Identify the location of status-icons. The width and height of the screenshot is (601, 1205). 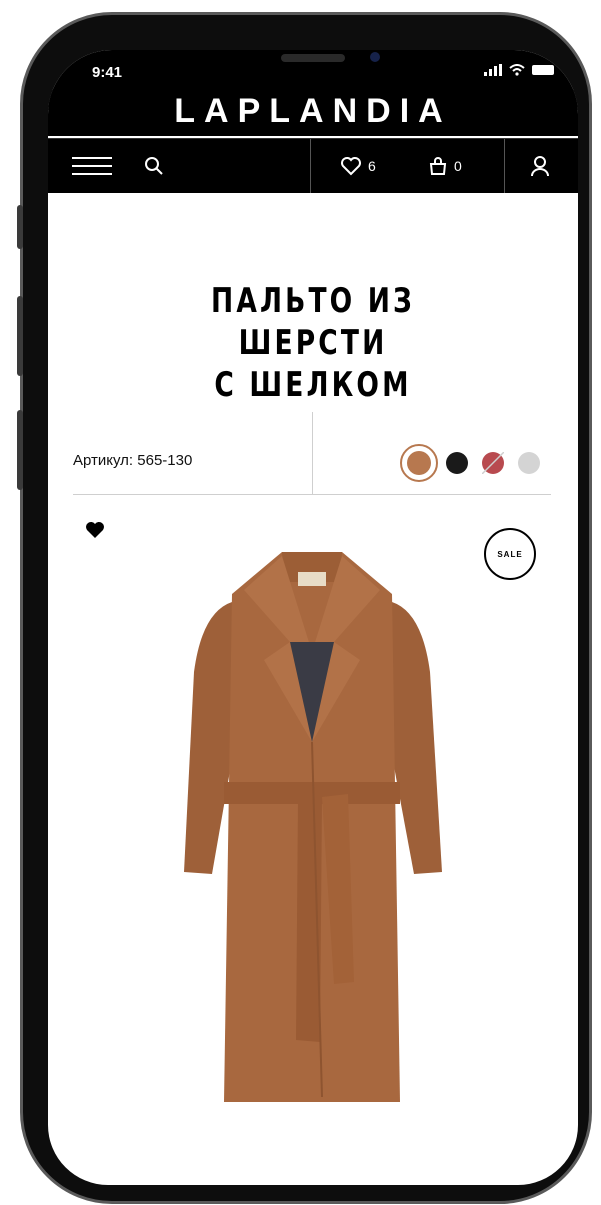
(519, 70).